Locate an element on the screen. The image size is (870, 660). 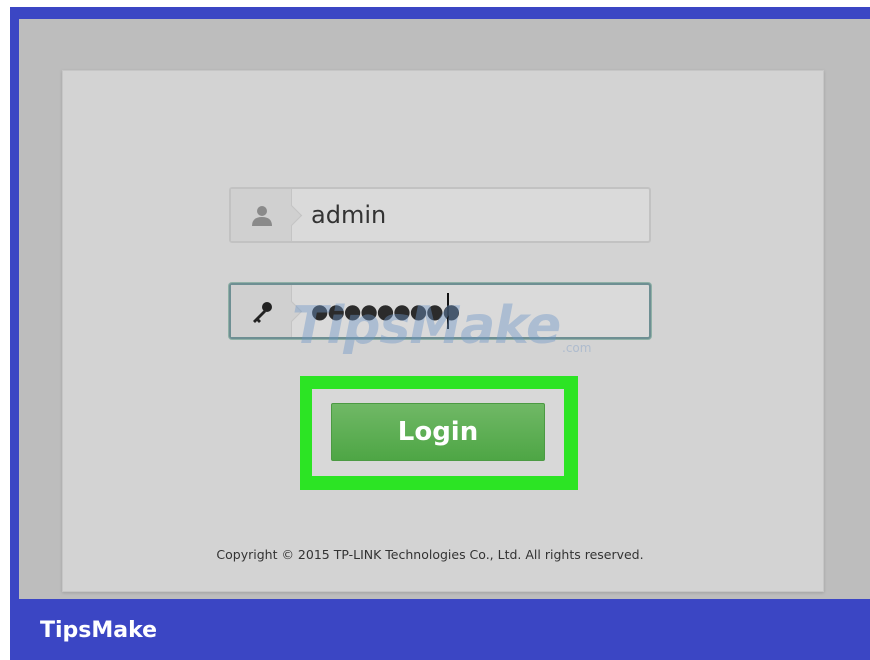
key-icon is located at coordinates (262, 312).